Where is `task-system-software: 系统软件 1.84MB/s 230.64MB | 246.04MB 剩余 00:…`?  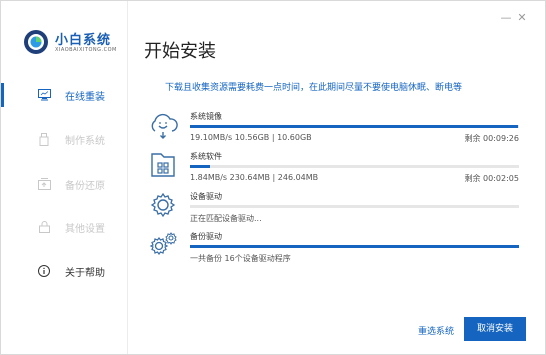
task-system-software: 系统软件 1.84MB/s 230.64MB | 246.04MB 剩余 00:… is located at coordinates (333, 167).